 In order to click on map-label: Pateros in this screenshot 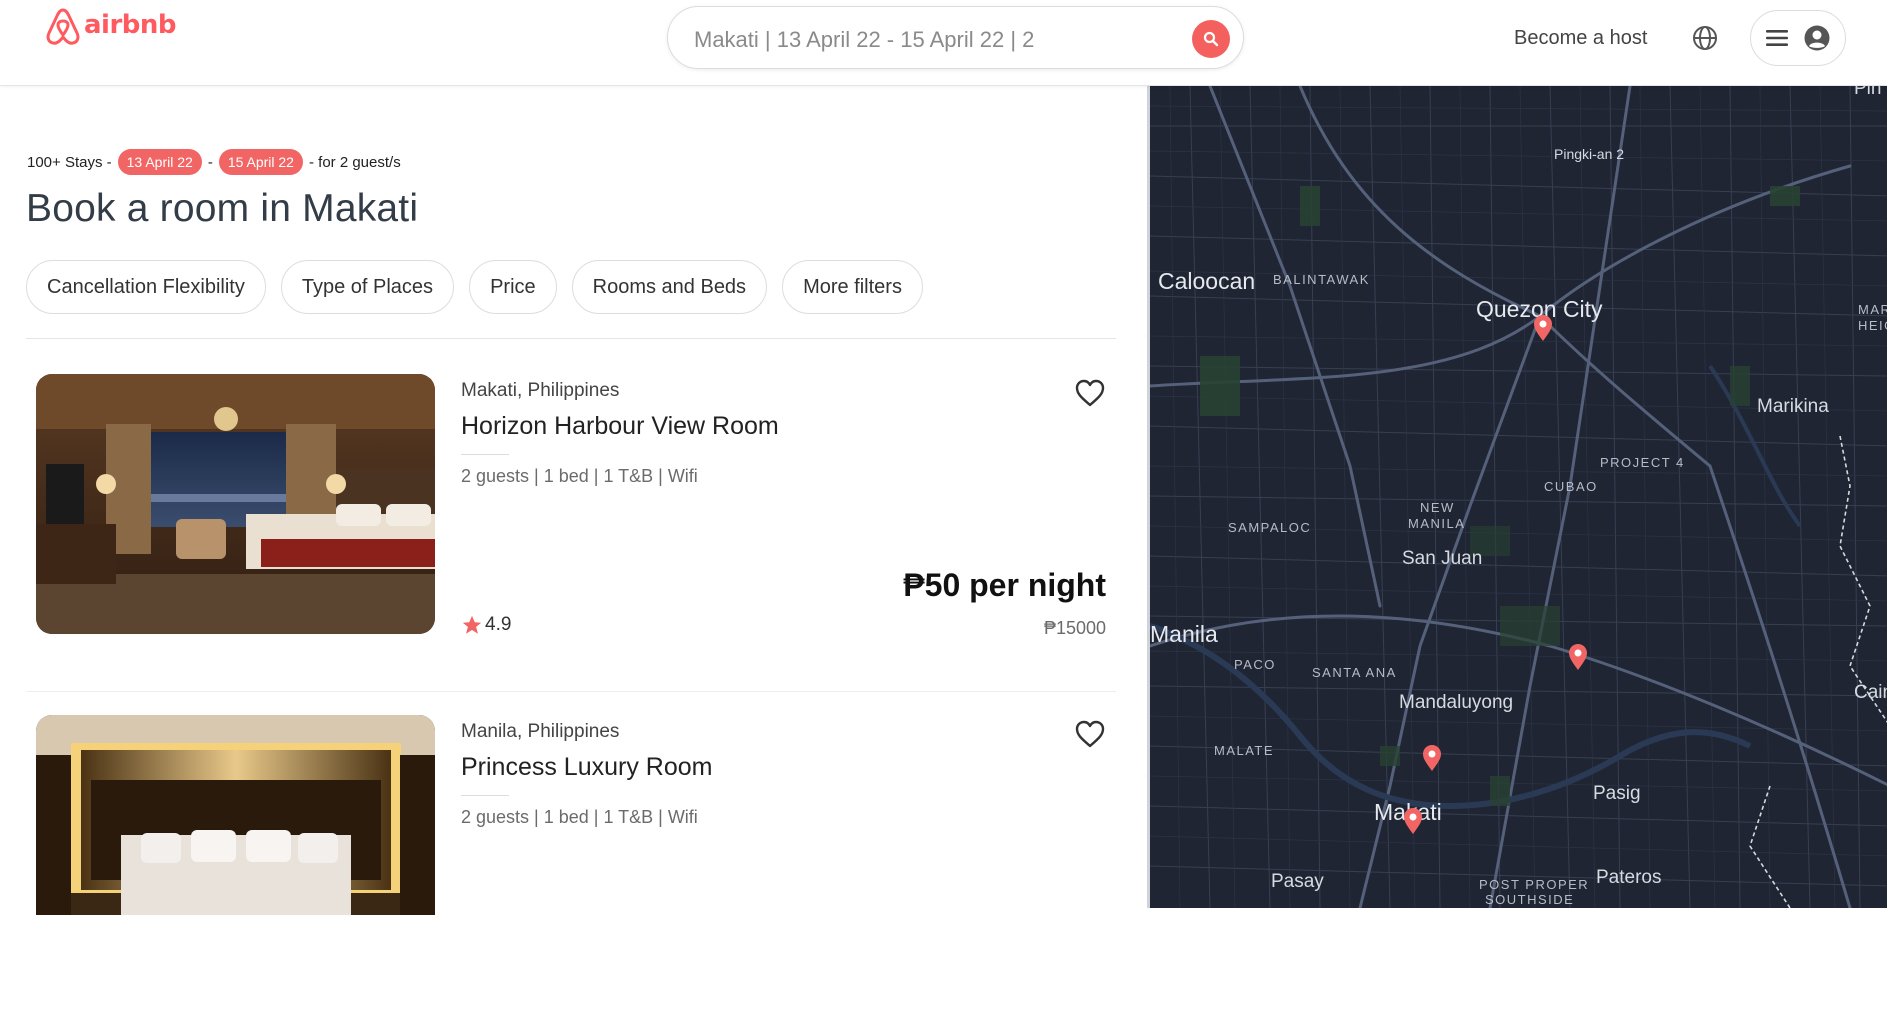, I will do `click(1629, 877)`.